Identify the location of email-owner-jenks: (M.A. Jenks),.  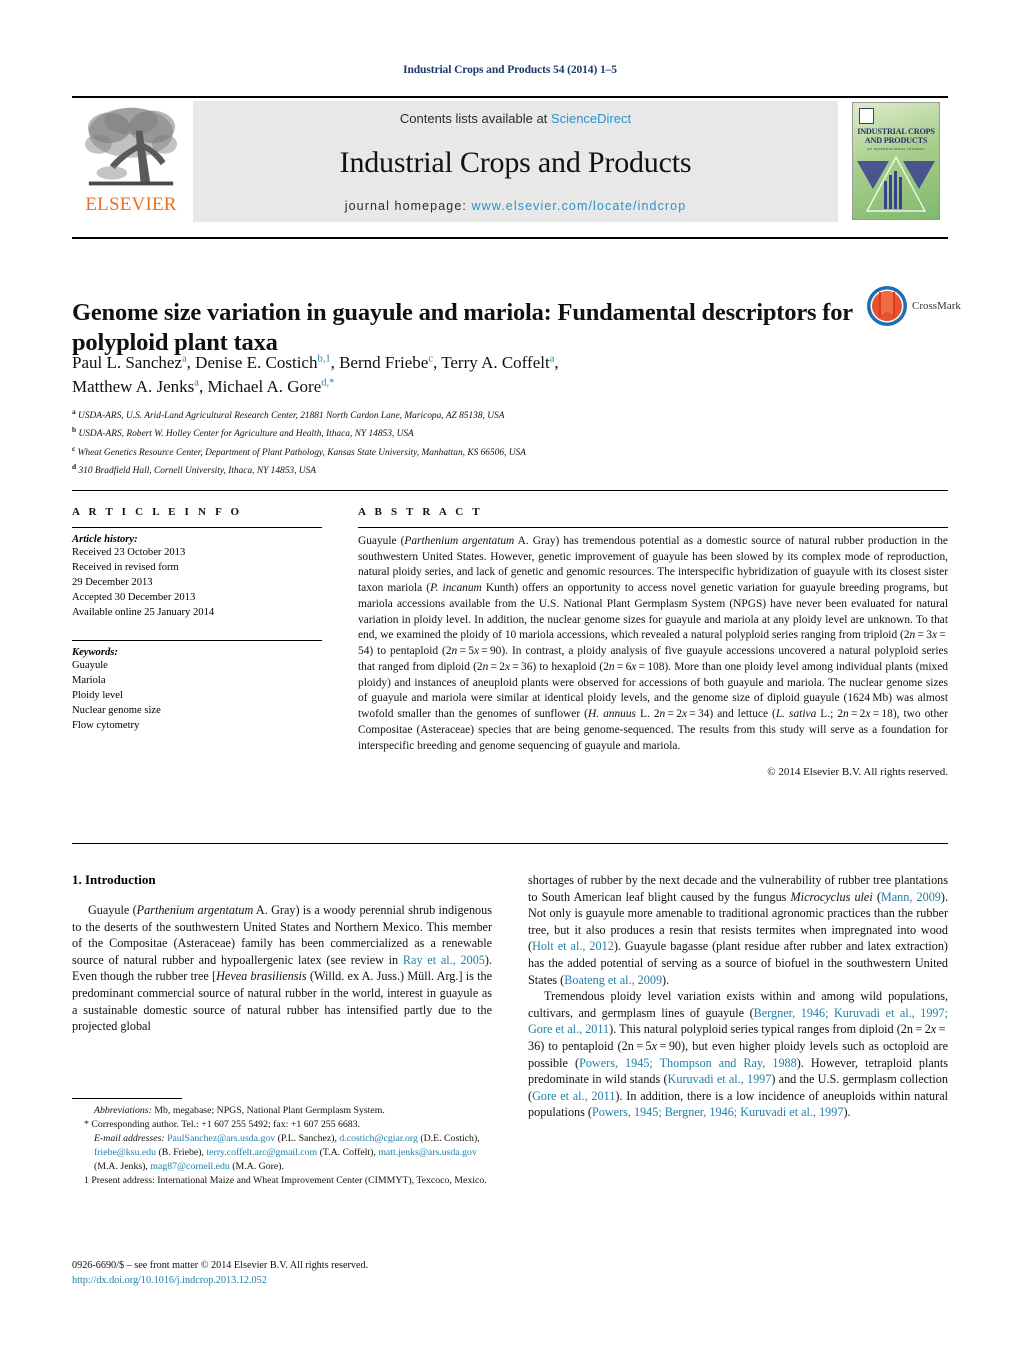
(122, 1166).